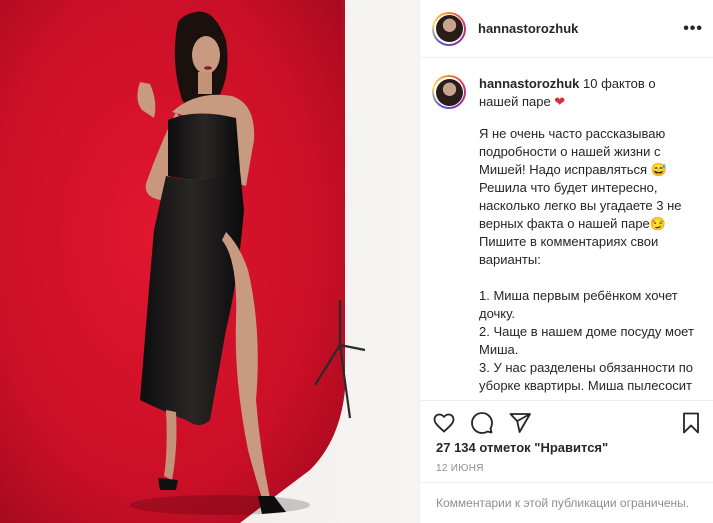 This screenshot has width=713, height=523. I want to click on heart-icon, so click(444, 423).